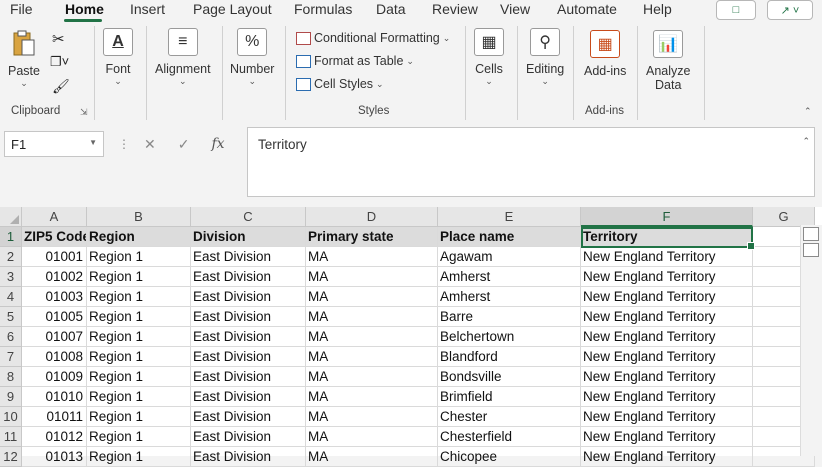 The image size is (822, 467). What do you see at coordinates (248, 377) in the screenshot?
I see `cell-c8: East Division` at bounding box center [248, 377].